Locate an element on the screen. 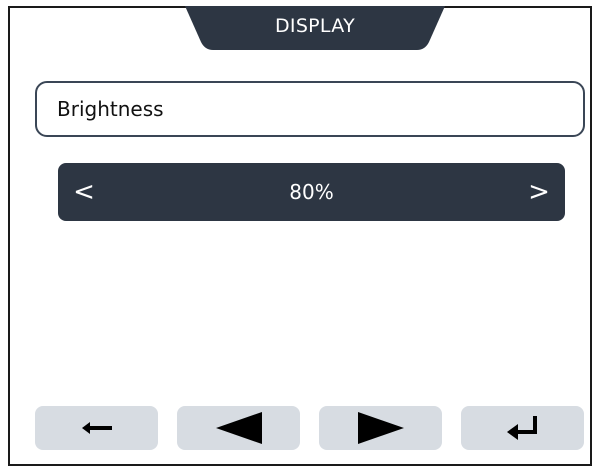 The image size is (600, 474). increase-arrow-button: > is located at coordinates (539, 192).